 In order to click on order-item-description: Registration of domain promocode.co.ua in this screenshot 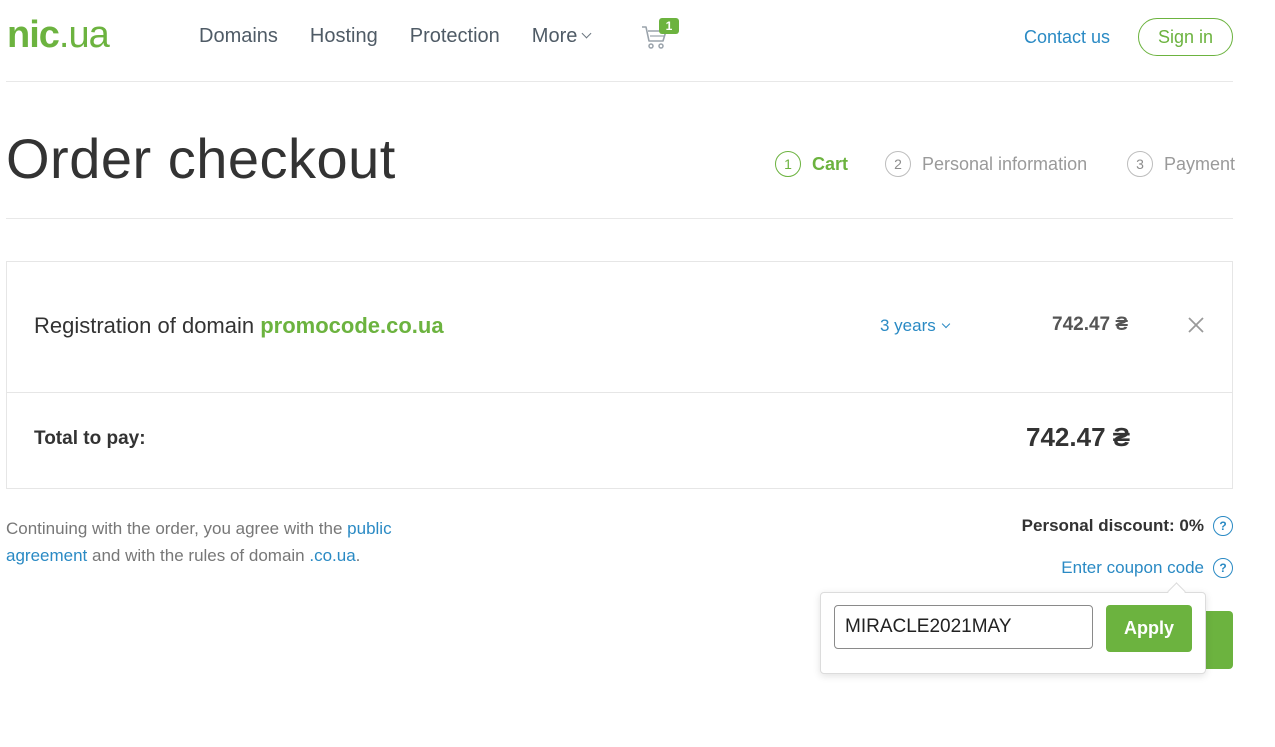, I will do `click(239, 326)`.